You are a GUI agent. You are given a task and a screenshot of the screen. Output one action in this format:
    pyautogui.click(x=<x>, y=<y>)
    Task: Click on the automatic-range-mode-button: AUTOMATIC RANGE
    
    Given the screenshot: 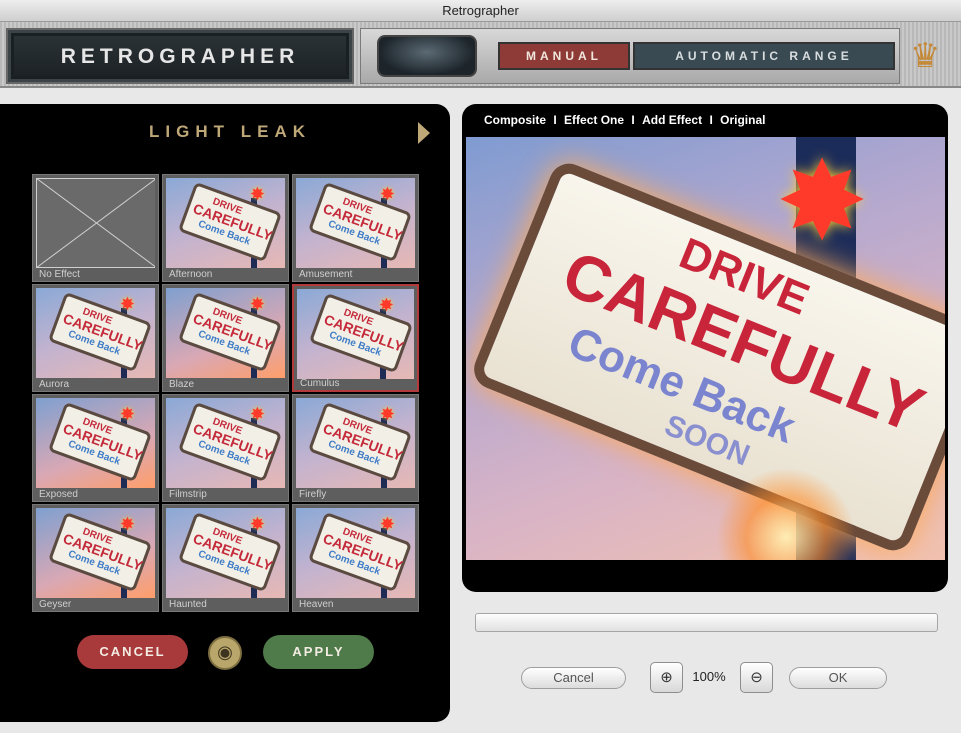 What is the action you would take?
    pyautogui.click(x=764, y=56)
    